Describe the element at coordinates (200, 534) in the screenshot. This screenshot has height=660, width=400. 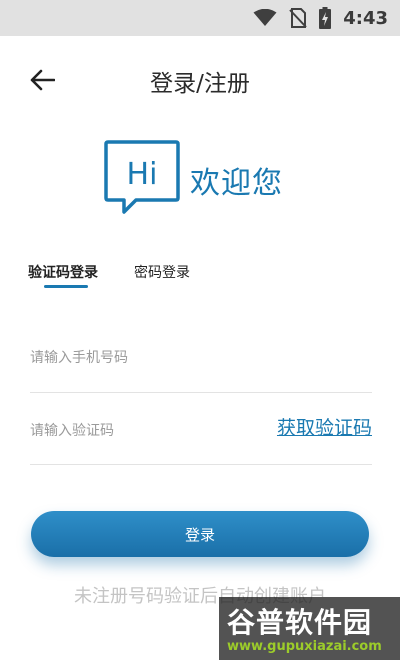
I see `login-button: 登录` at that location.